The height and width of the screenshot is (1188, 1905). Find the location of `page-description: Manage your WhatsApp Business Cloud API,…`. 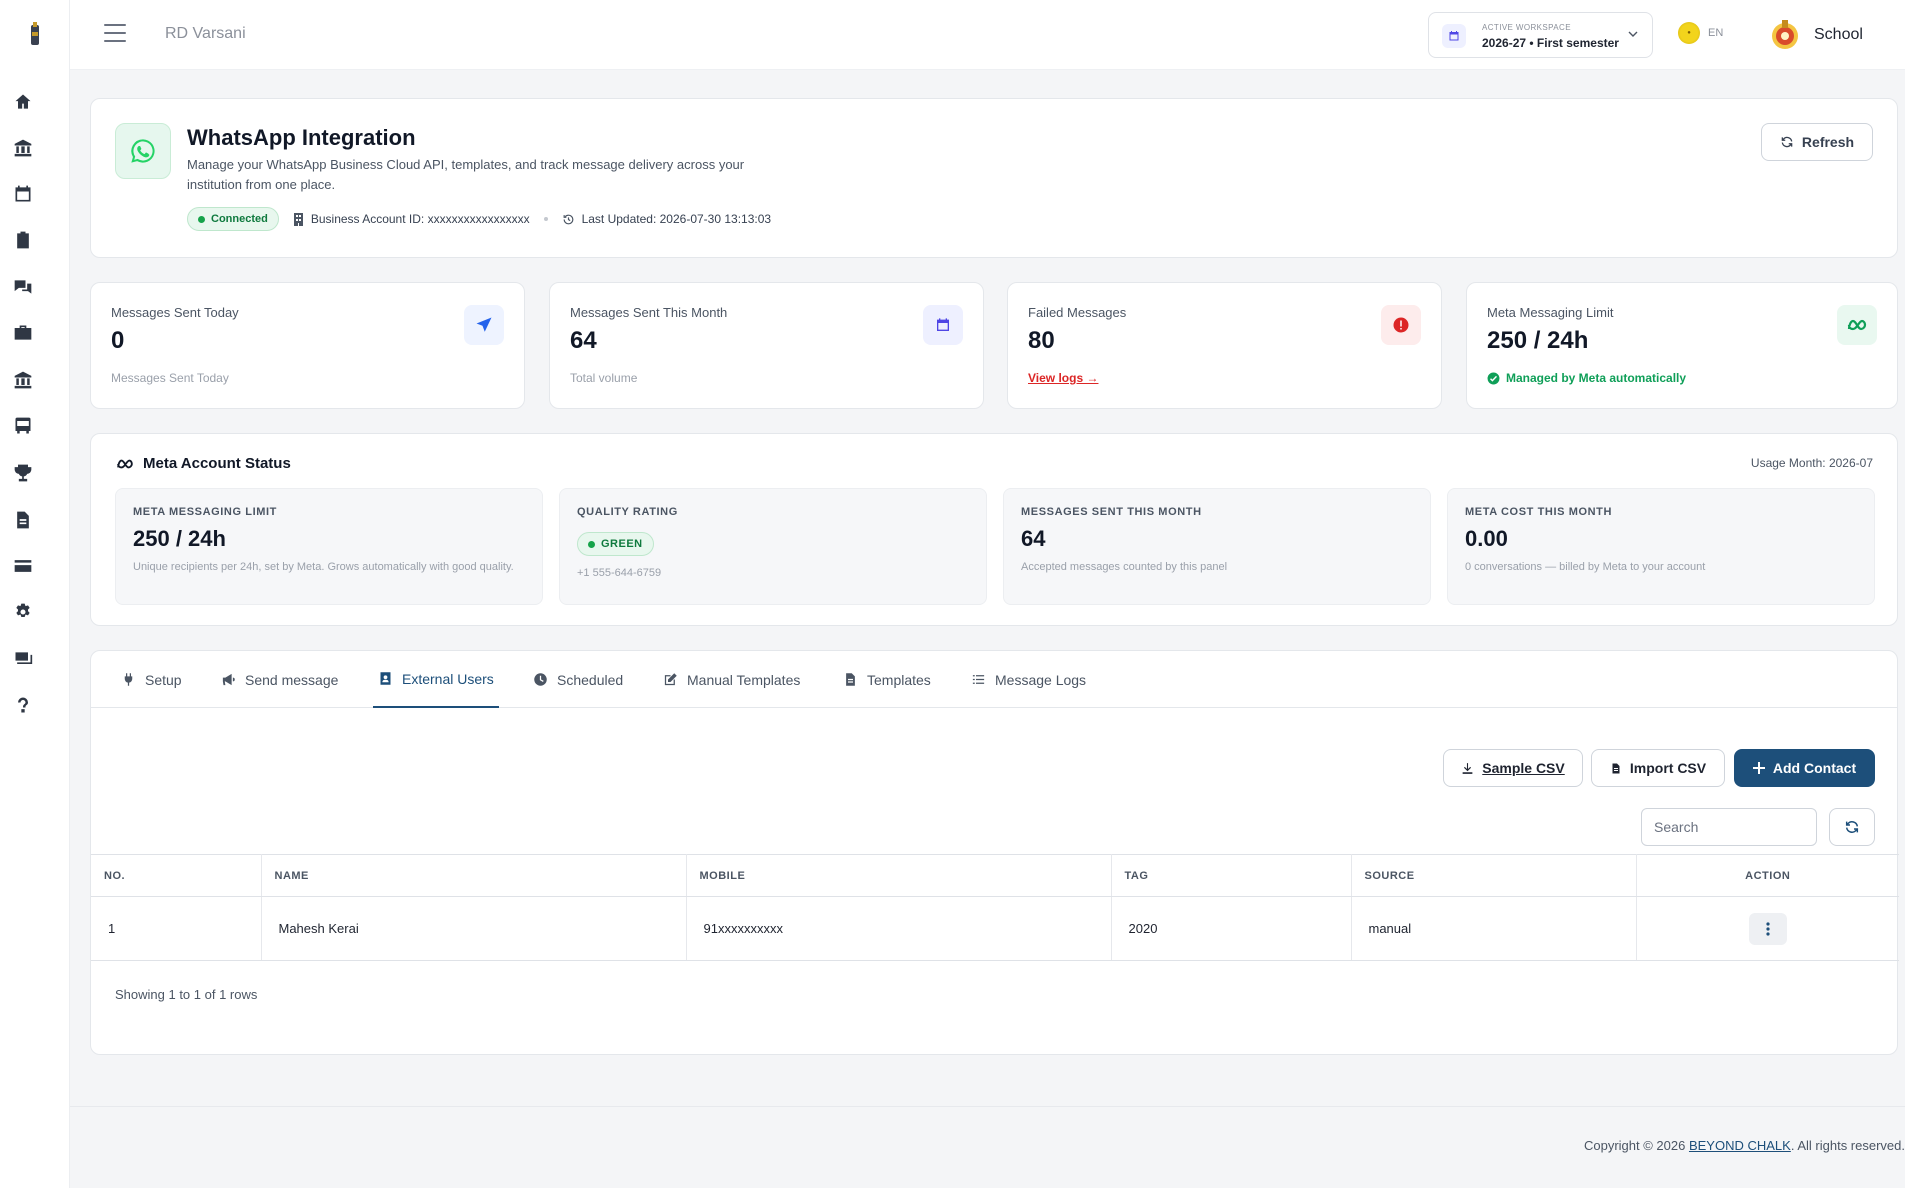

page-description: Manage your WhatsApp Business Cloud API,… is located at coordinates (466, 174).